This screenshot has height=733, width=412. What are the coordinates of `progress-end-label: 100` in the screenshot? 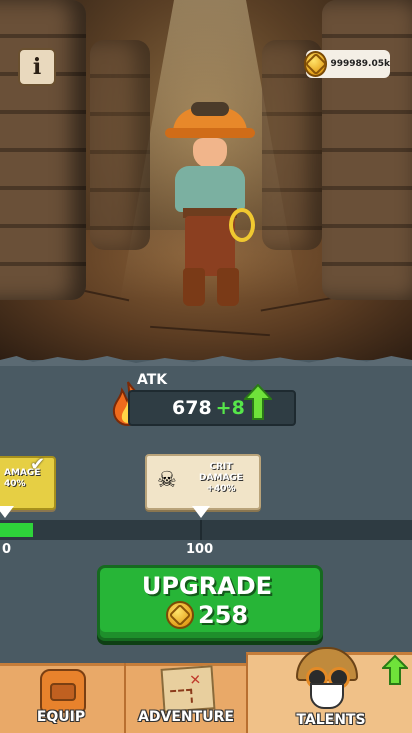 It's located at (200, 549).